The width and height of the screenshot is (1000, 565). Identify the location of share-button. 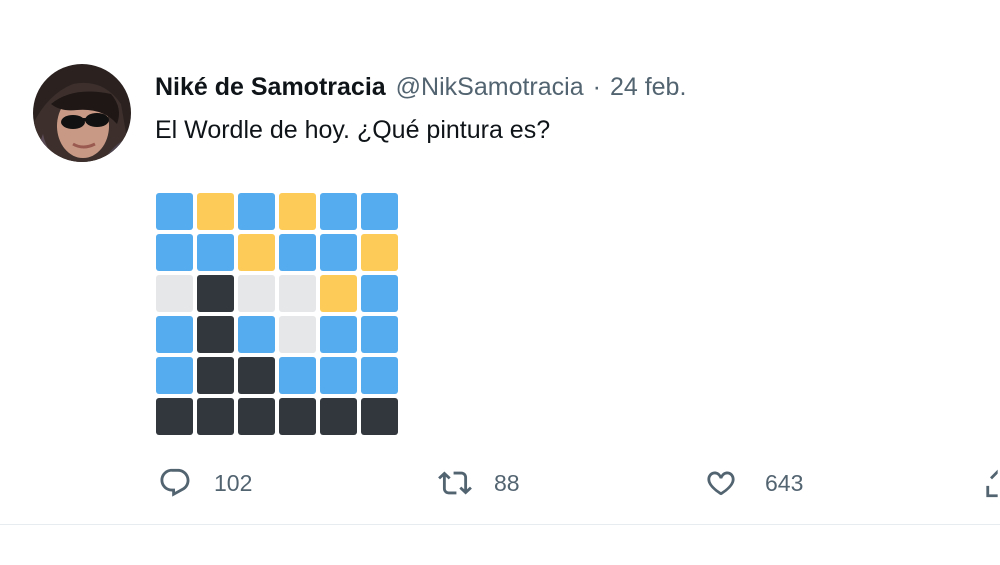
(992, 483).